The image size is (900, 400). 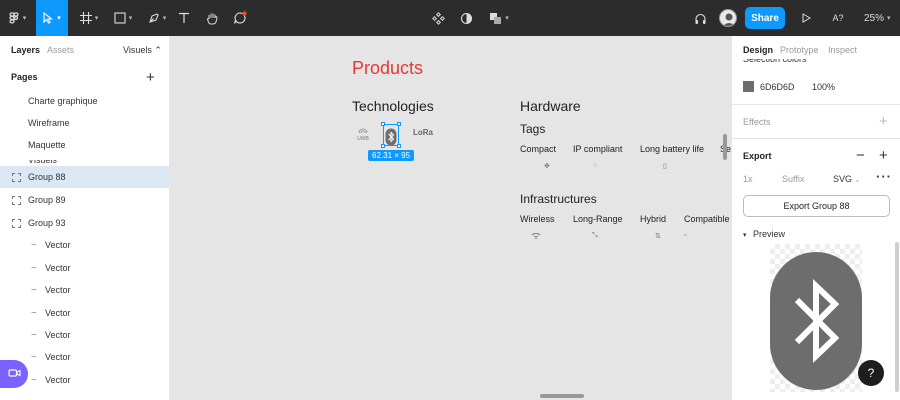 I want to click on pen-tool-button: ▾, so click(x=157, y=18).